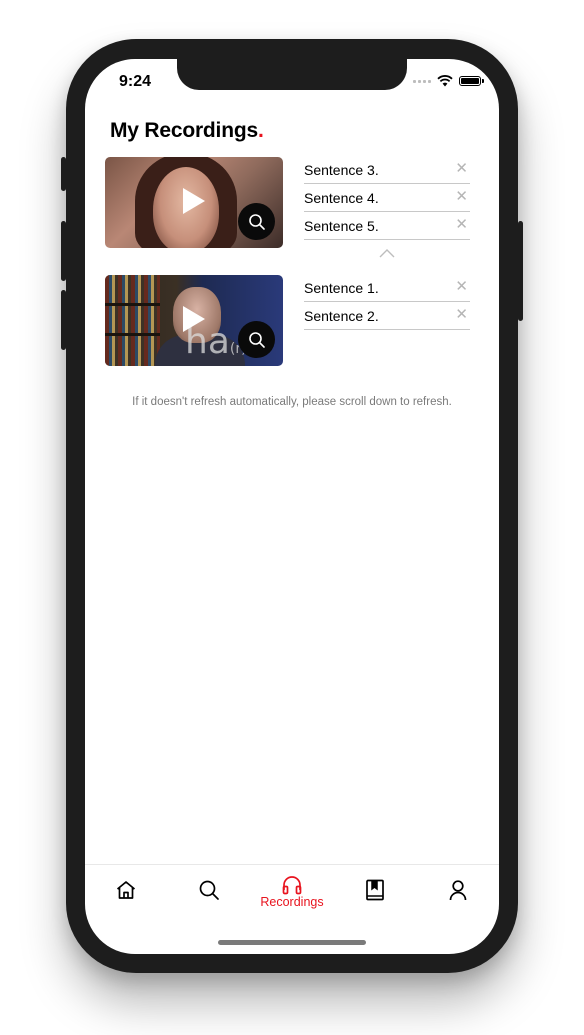  What do you see at coordinates (387, 288) in the screenshot?
I see `sentence-row: Sentence 1. ✕` at bounding box center [387, 288].